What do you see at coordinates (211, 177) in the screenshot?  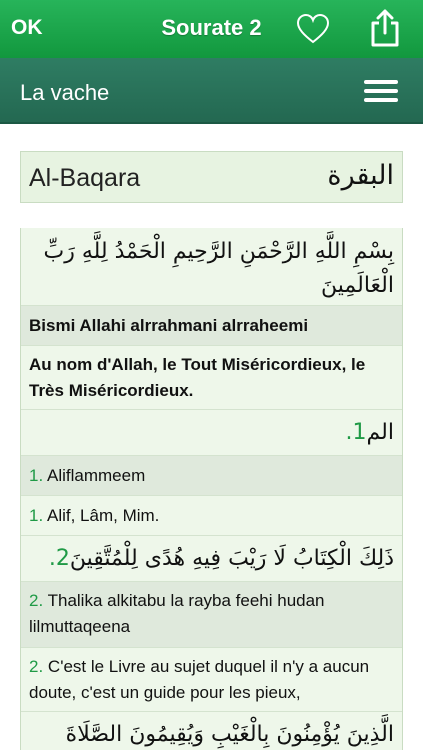 I see `surah-header-card: Al-Baqara البقرة` at bounding box center [211, 177].